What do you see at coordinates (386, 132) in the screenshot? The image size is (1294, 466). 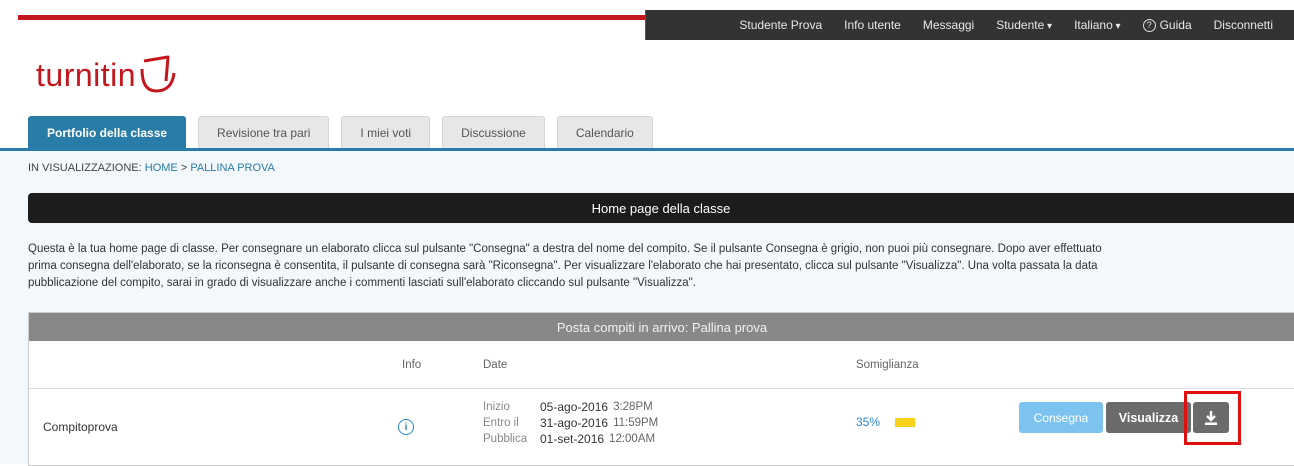 I see `tab-my-grades: I miei voti` at bounding box center [386, 132].